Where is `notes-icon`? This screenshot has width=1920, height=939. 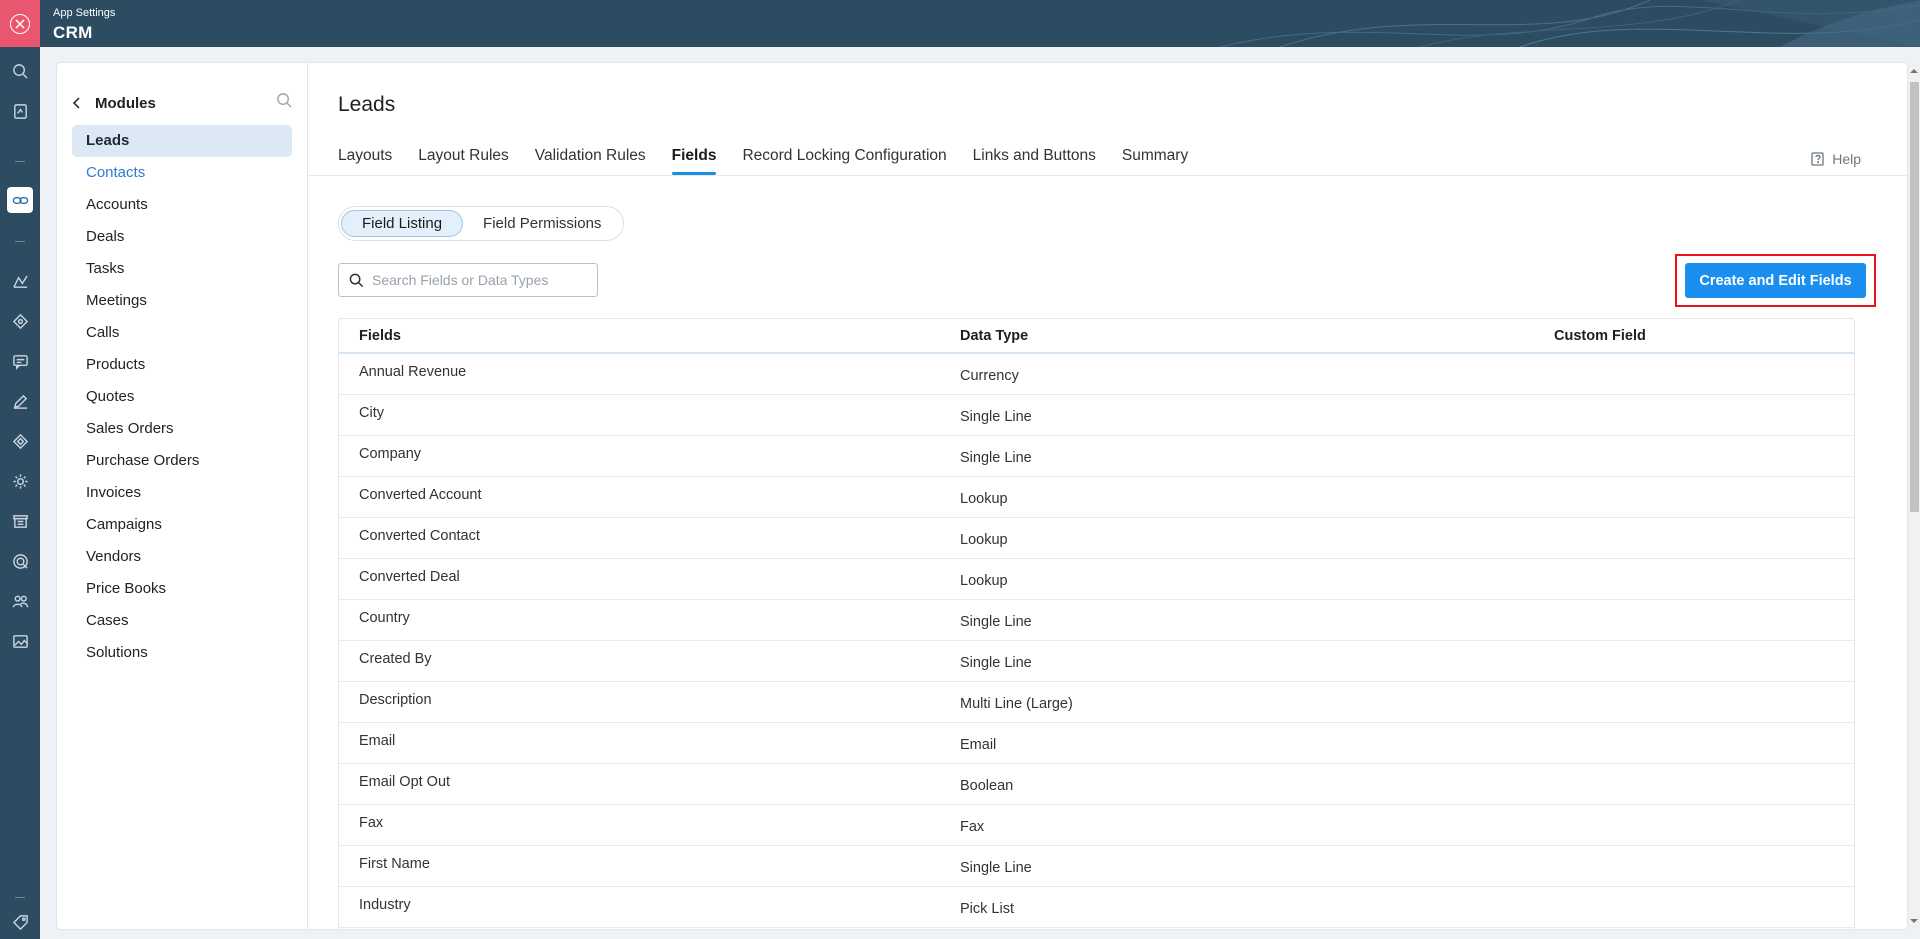 notes-icon is located at coordinates (20, 111).